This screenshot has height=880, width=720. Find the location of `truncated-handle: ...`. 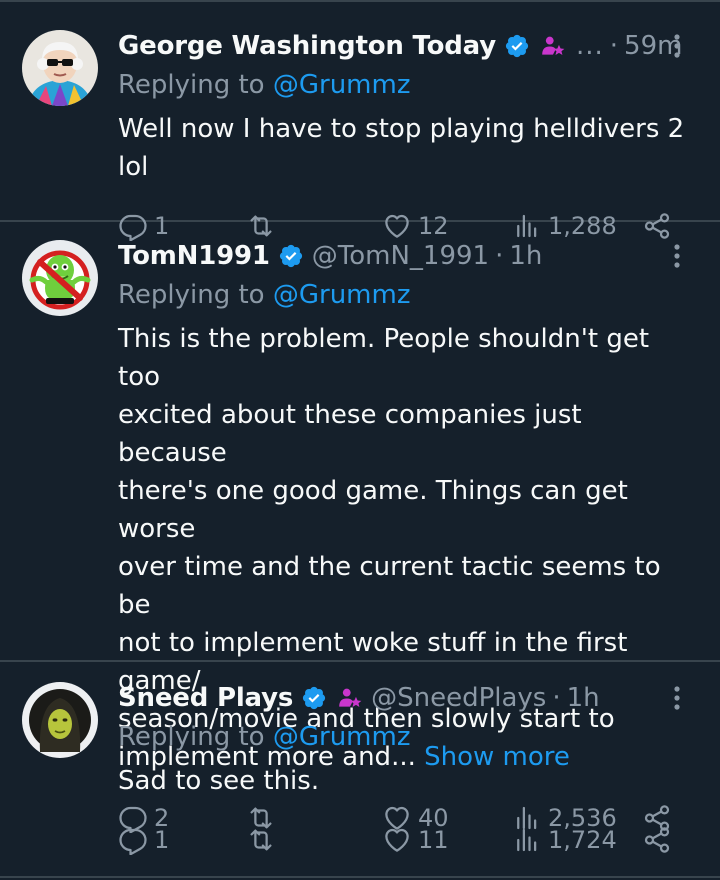

truncated-handle: ... is located at coordinates (589, 46).